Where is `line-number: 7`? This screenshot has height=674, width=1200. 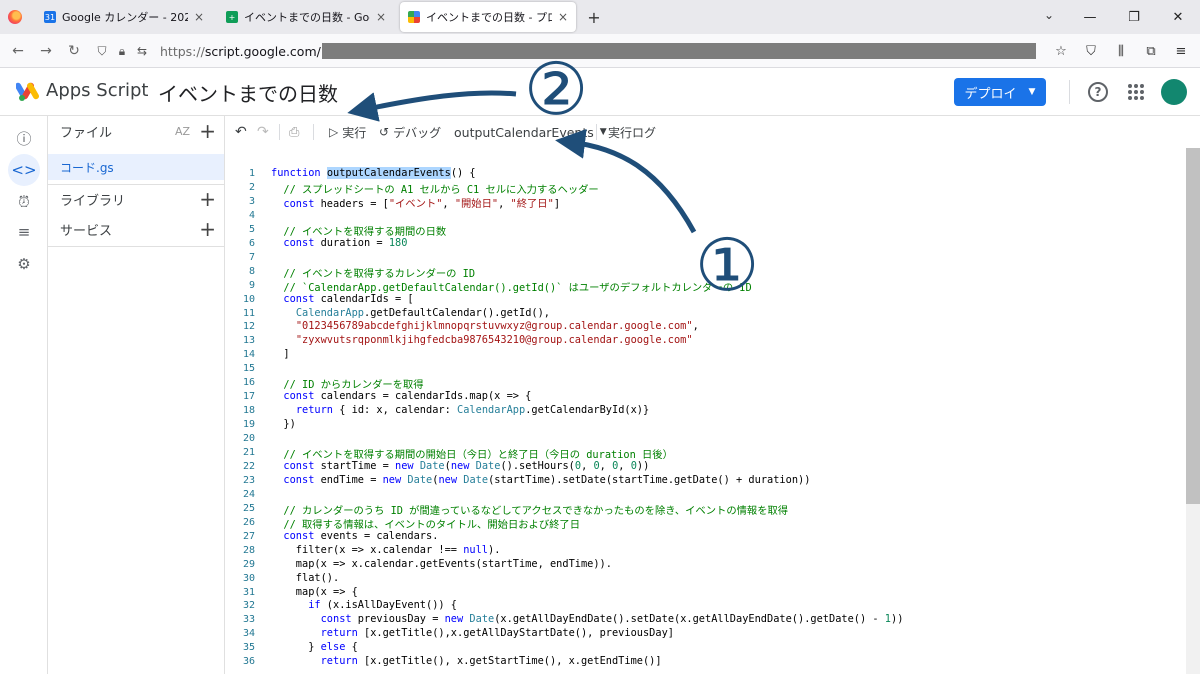
line-number: 7 is located at coordinates (251, 257).